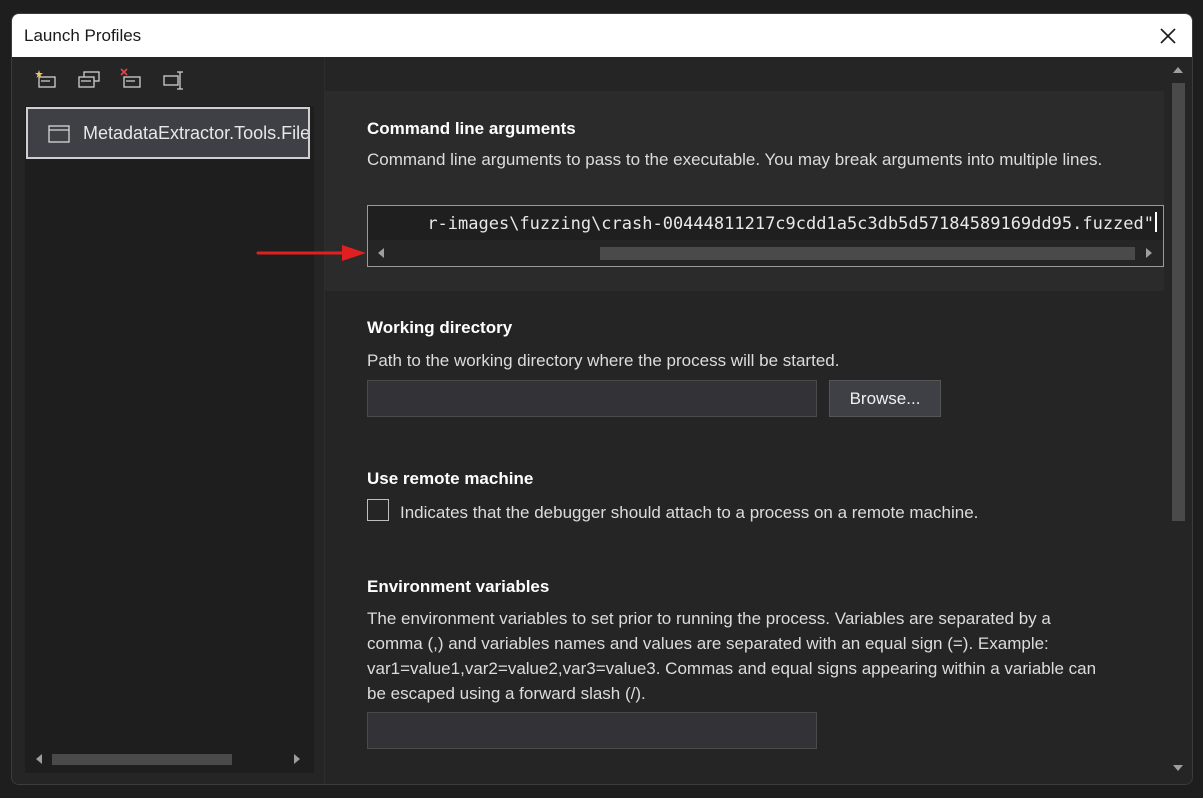  I want to click on text-caret, so click(1156, 222).